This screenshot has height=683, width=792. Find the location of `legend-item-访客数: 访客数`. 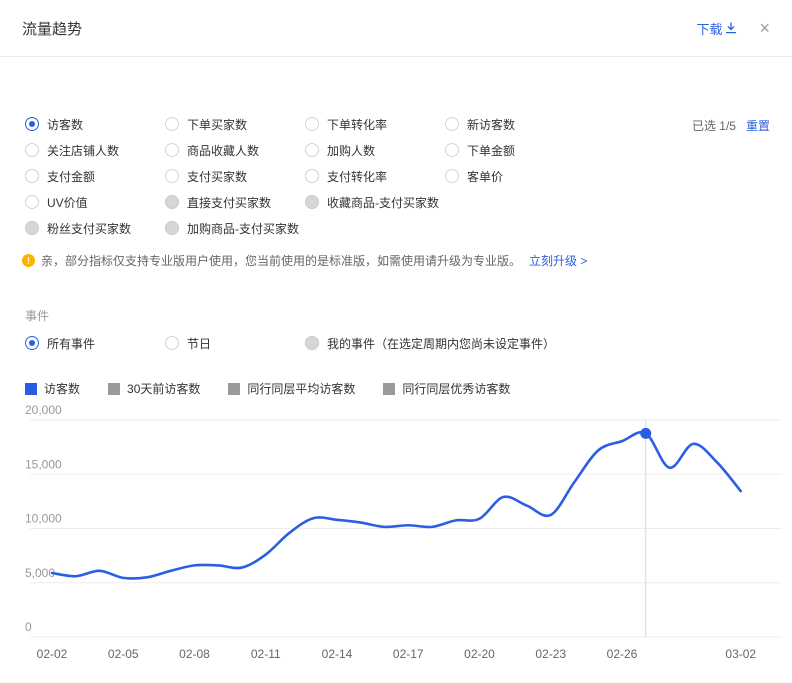

legend-item-访客数: 访客数 is located at coordinates (52, 388).